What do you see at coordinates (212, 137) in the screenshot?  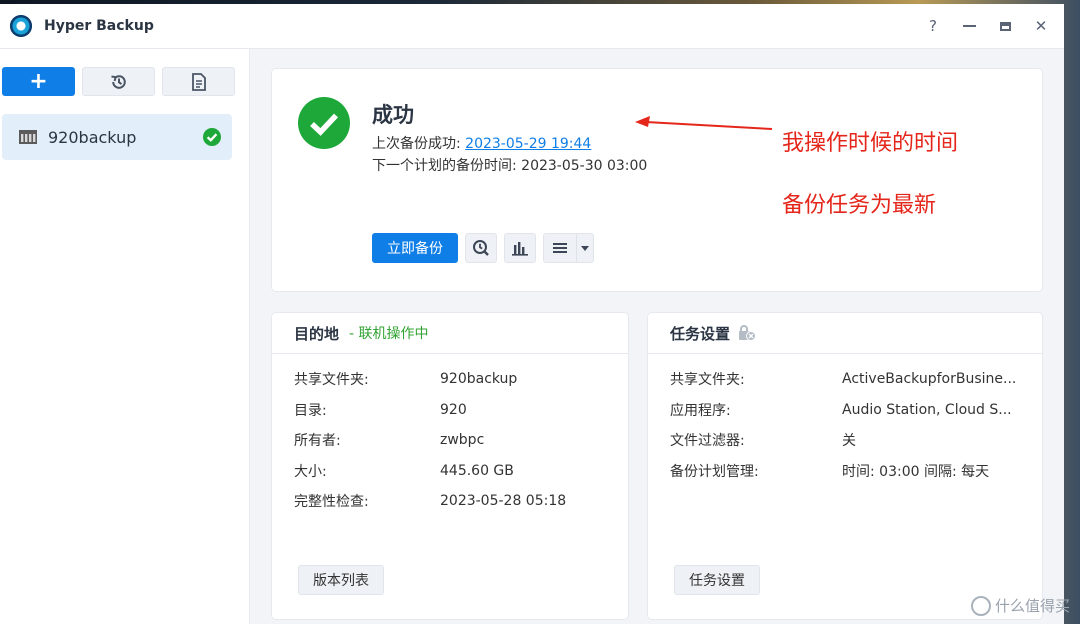 I see `success-check-icon` at bounding box center [212, 137].